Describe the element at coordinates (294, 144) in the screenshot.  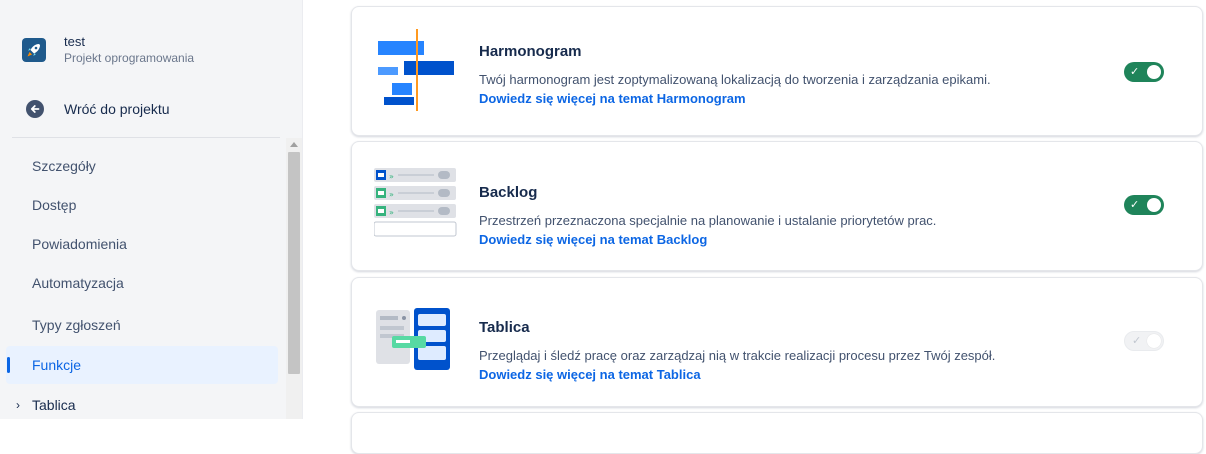
I see `scroll-up-arrow-icon` at that location.